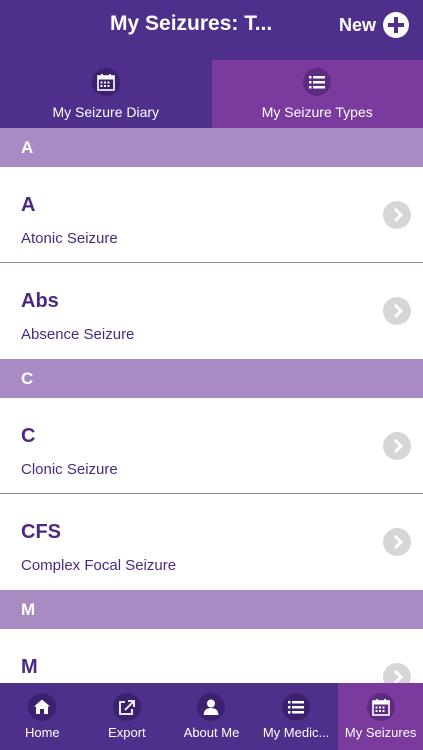 Image resolution: width=423 pixels, height=750 pixels. What do you see at coordinates (211, 215) in the screenshot?
I see `list-item: A Atonic Seizure` at bounding box center [211, 215].